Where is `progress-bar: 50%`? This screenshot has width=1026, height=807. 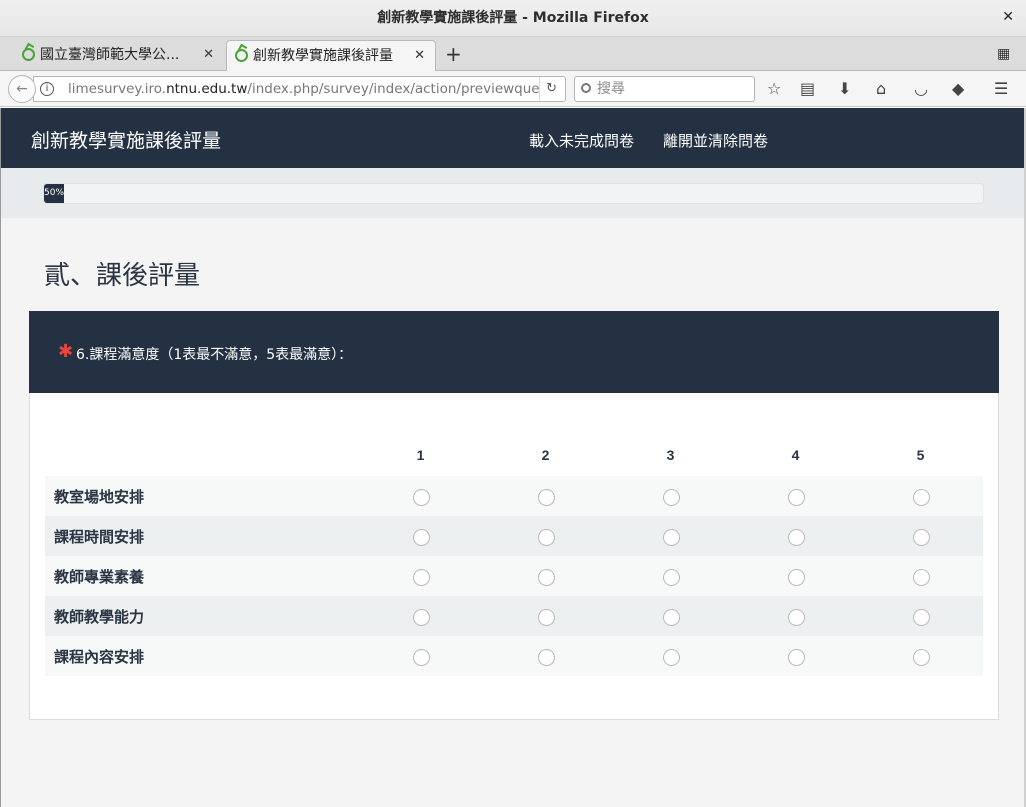 progress-bar: 50% is located at coordinates (513, 193).